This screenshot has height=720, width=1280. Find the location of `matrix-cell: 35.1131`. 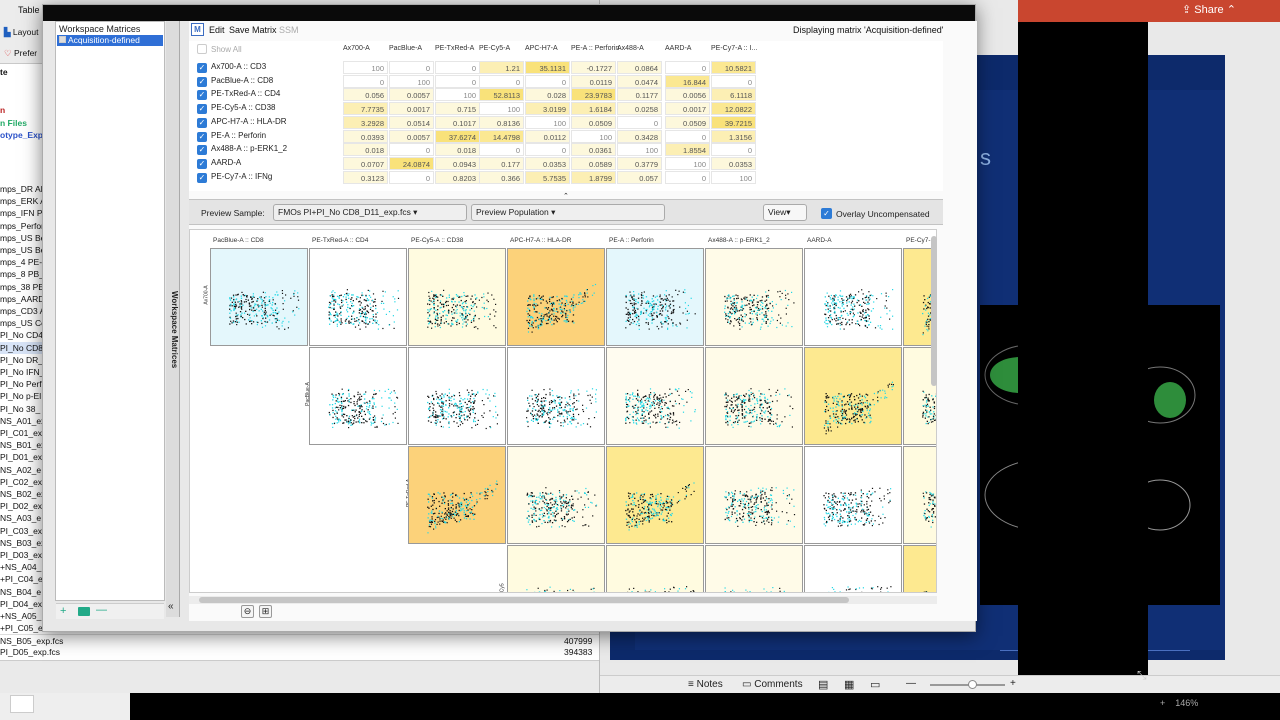

matrix-cell: 35.1131 is located at coordinates (547, 67).